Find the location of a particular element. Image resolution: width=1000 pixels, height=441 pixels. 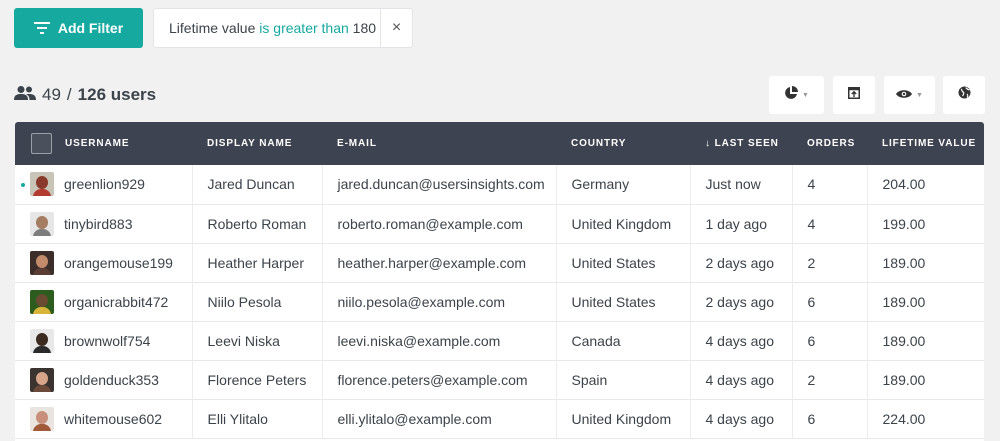

total-count: 126 users is located at coordinates (117, 94).